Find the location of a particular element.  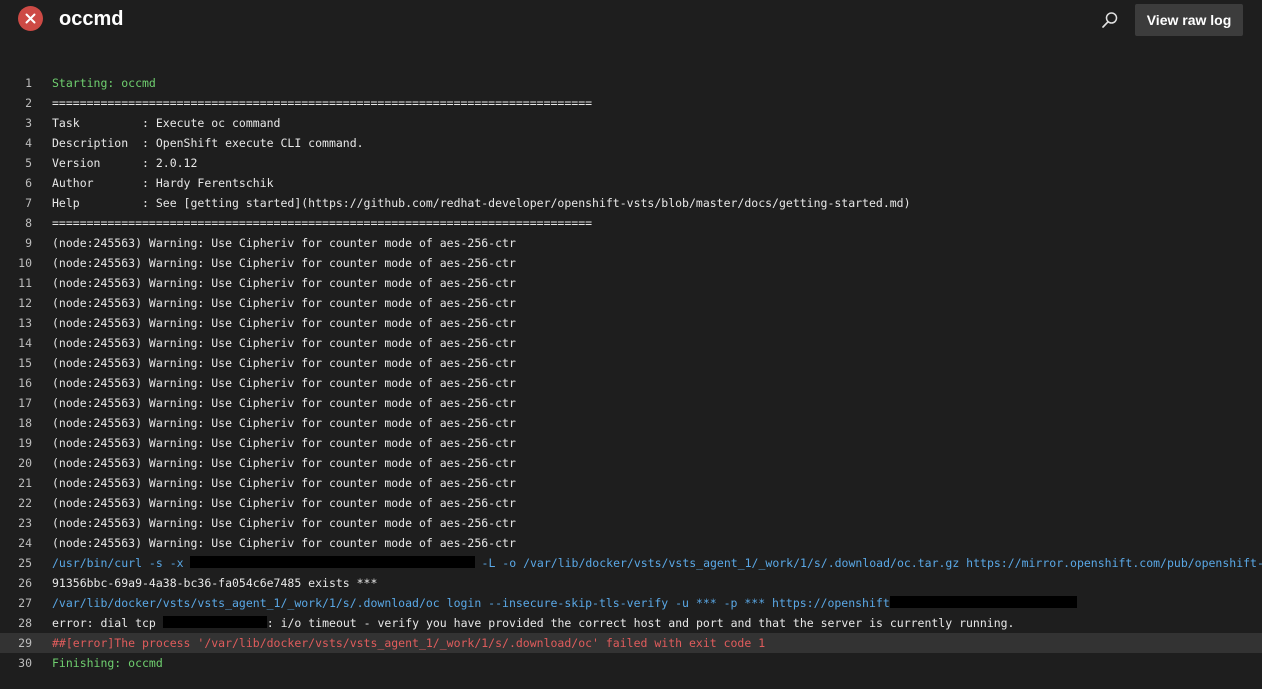

error-status-icon is located at coordinates (30, 18).